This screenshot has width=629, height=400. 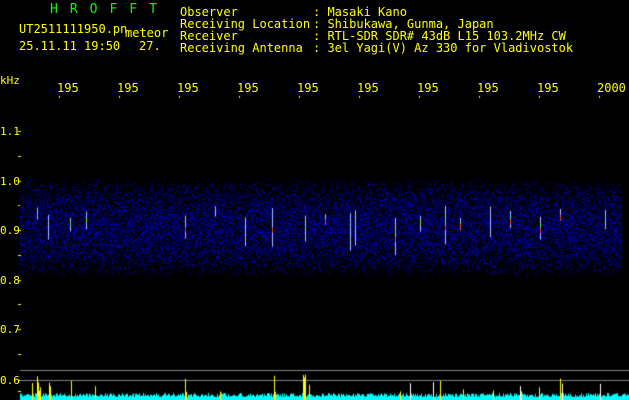 I want to click on y-tick: 0.9, so click(x=10, y=230).